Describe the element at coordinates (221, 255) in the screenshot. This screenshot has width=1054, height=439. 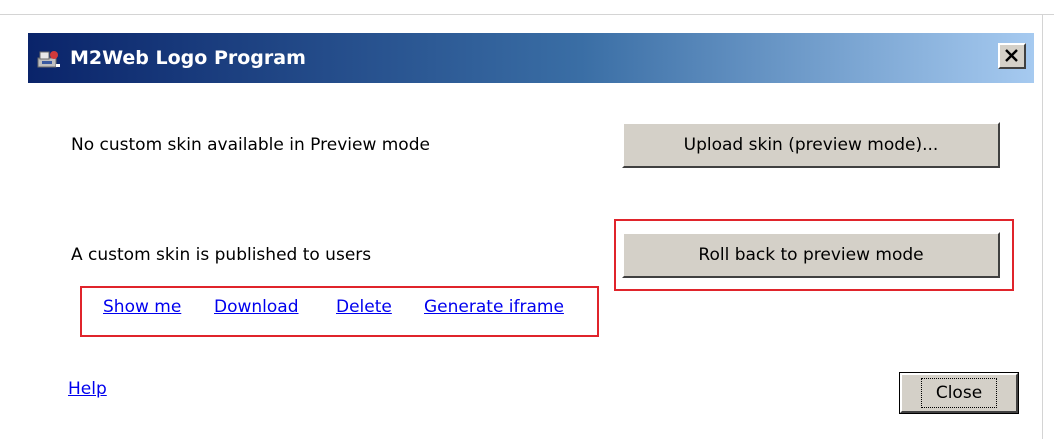
I see `published-status-text: A custom skin is published to users` at that location.